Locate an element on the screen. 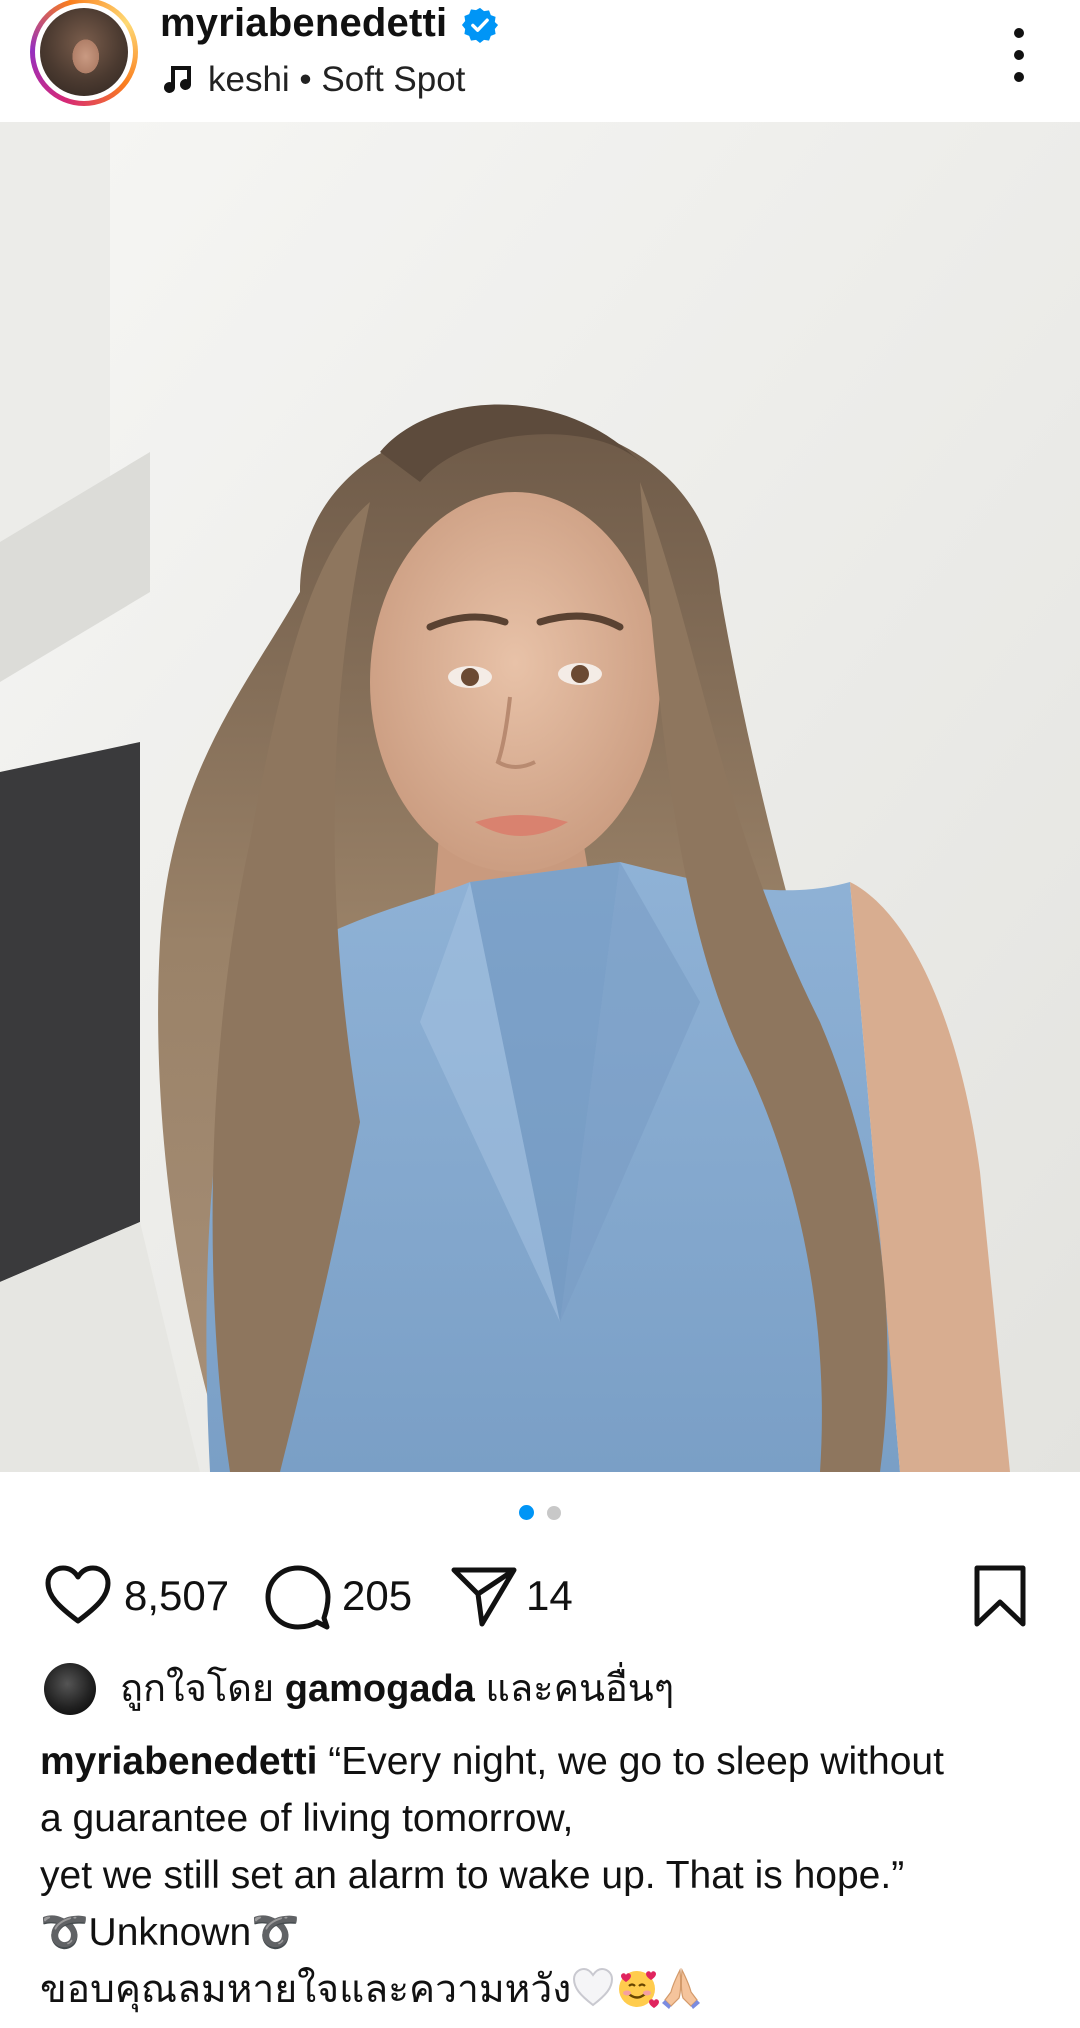  white-heart-emoji-icon is located at coordinates (593, 1987).